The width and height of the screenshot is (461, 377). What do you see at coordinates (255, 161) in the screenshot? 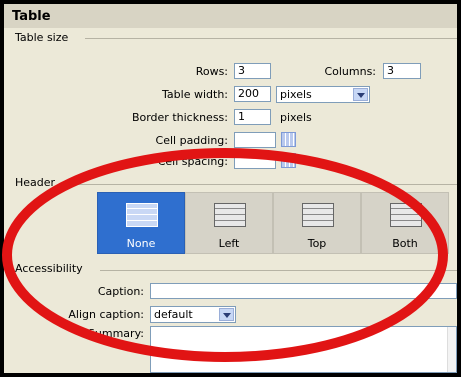
I see `cell-spacing-input` at bounding box center [255, 161].